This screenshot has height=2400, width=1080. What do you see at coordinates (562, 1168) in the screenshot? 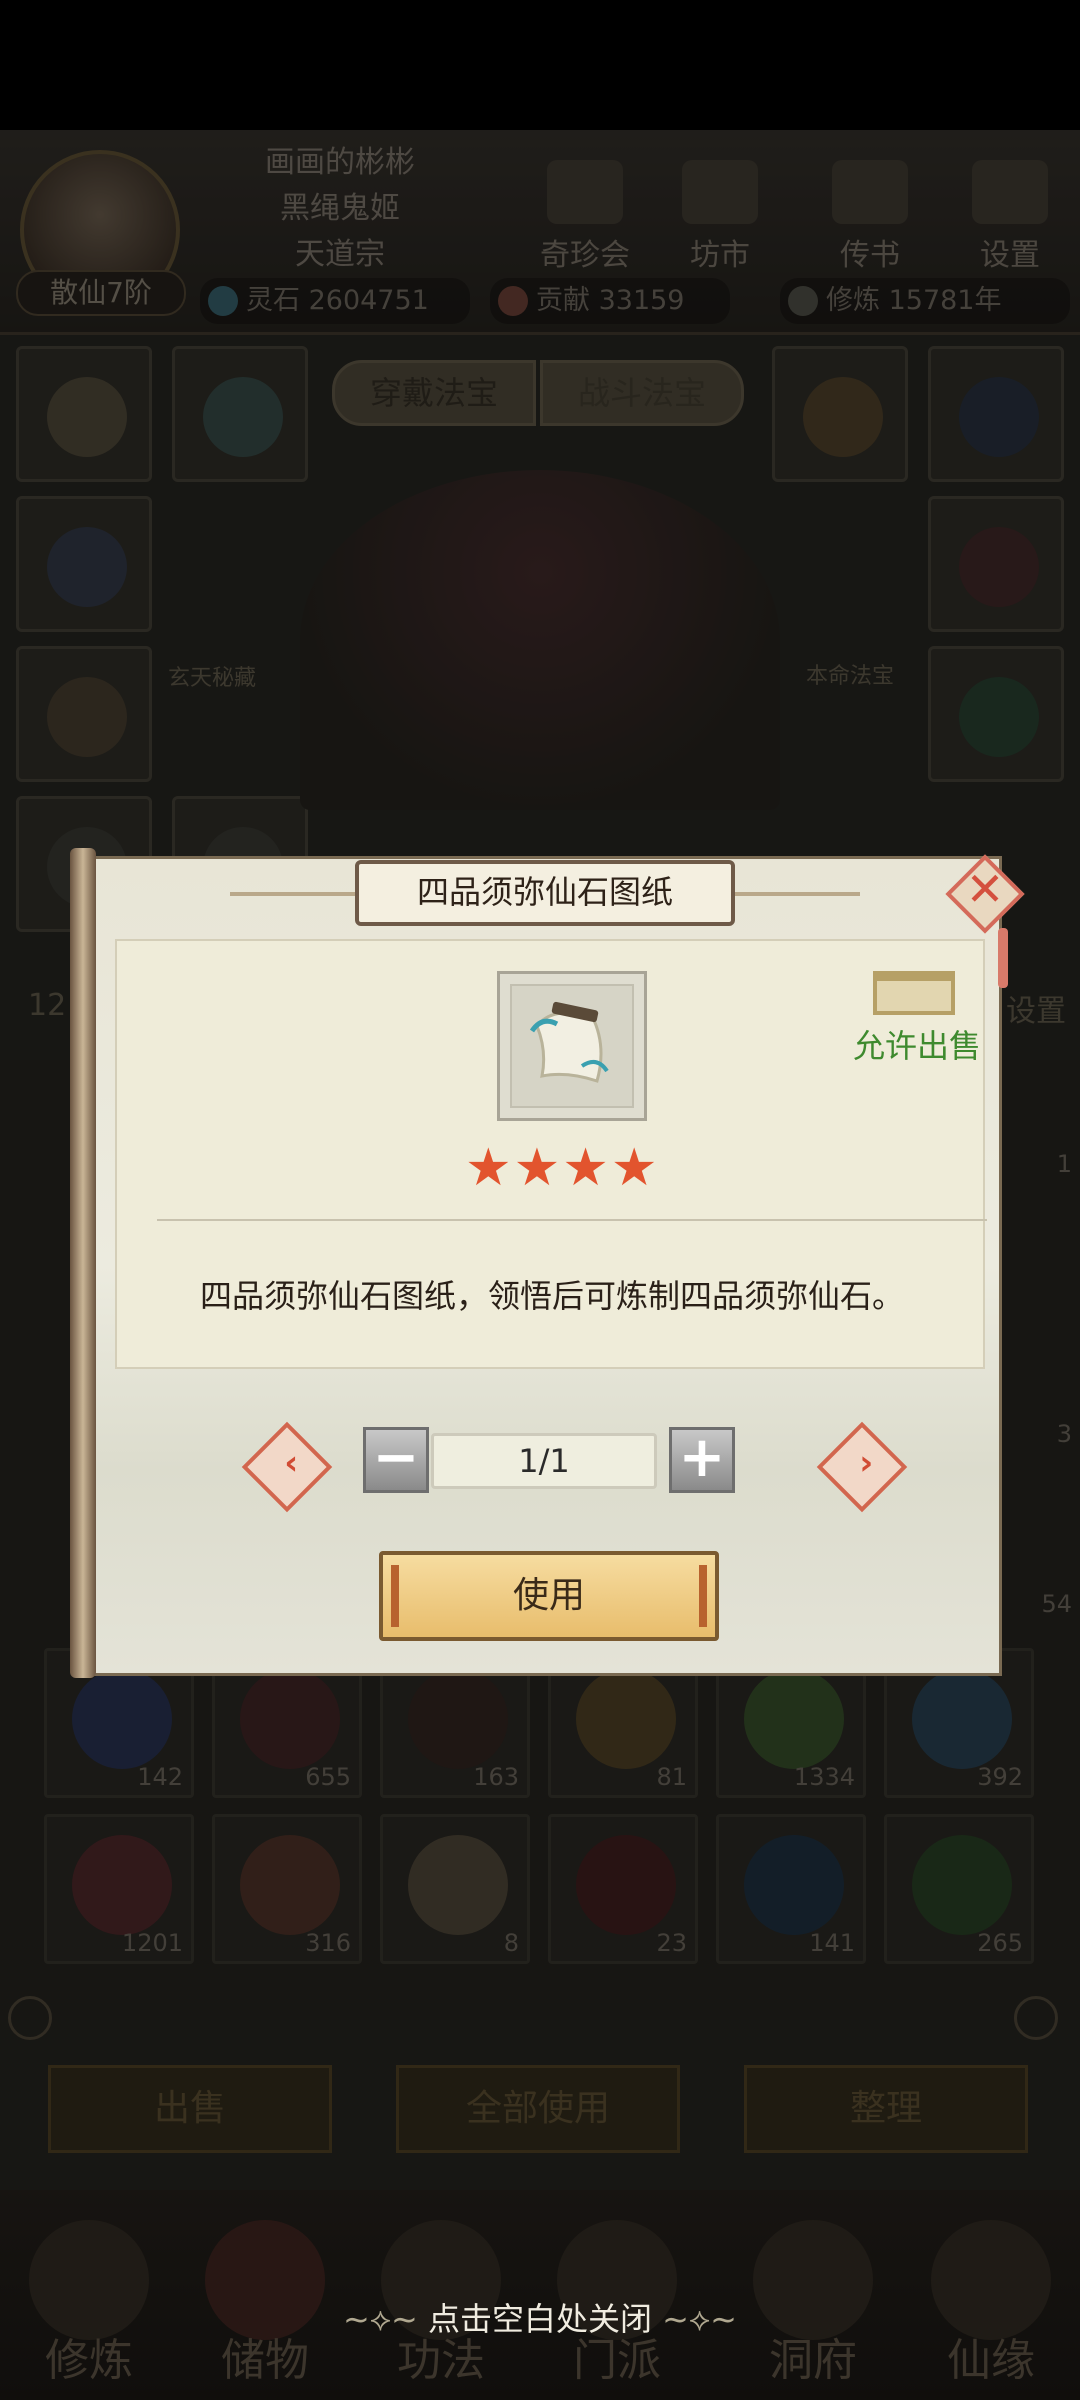
I see `star-rating: ★★★★` at bounding box center [562, 1168].